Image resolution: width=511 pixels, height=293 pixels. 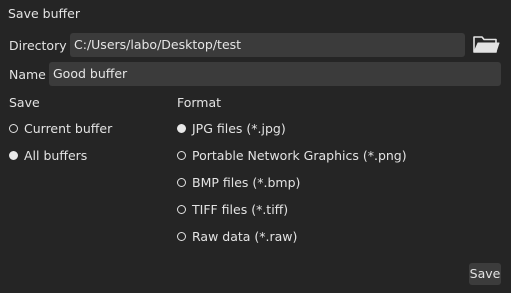 What do you see at coordinates (240, 209) in the screenshot?
I see `radio-label: TIFF files (*.tiff)` at bounding box center [240, 209].